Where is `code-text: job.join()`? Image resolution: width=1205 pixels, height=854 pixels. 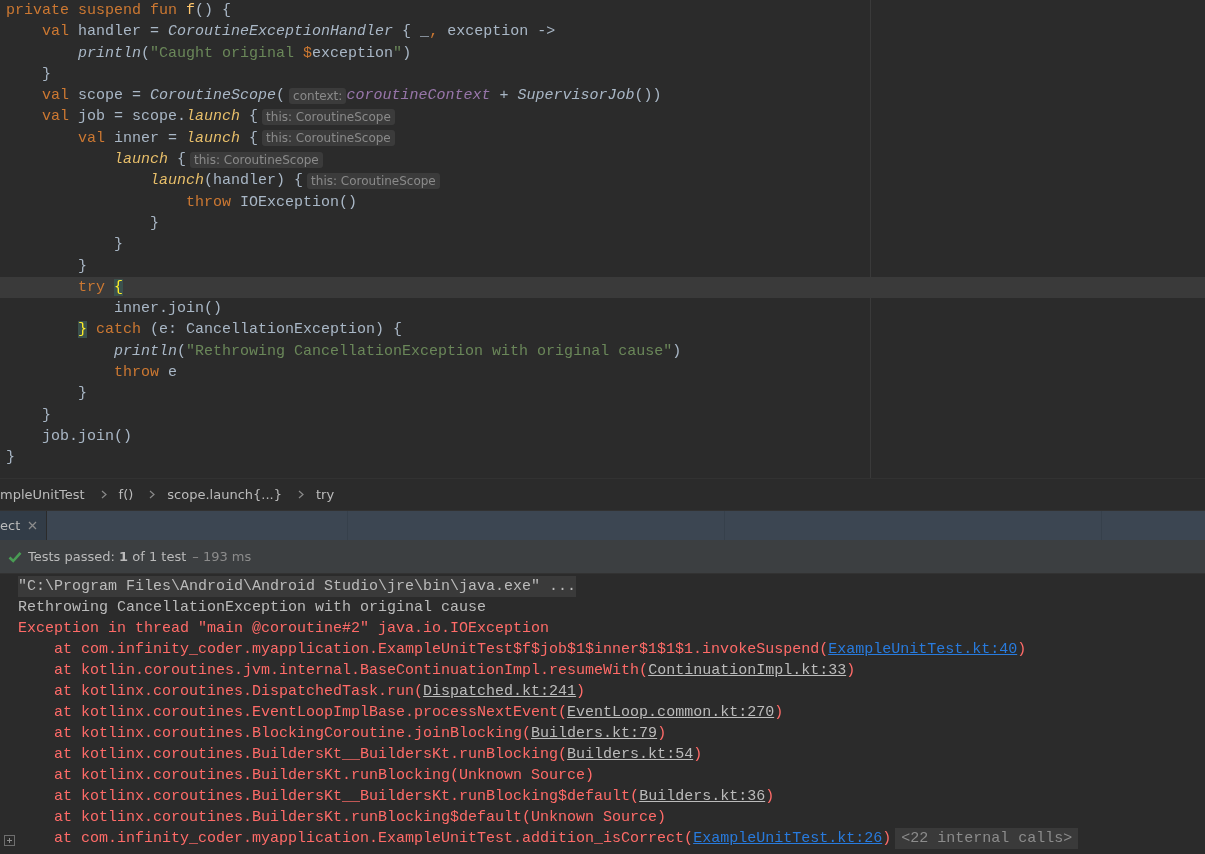
code-text: job.join() is located at coordinates (87, 436).